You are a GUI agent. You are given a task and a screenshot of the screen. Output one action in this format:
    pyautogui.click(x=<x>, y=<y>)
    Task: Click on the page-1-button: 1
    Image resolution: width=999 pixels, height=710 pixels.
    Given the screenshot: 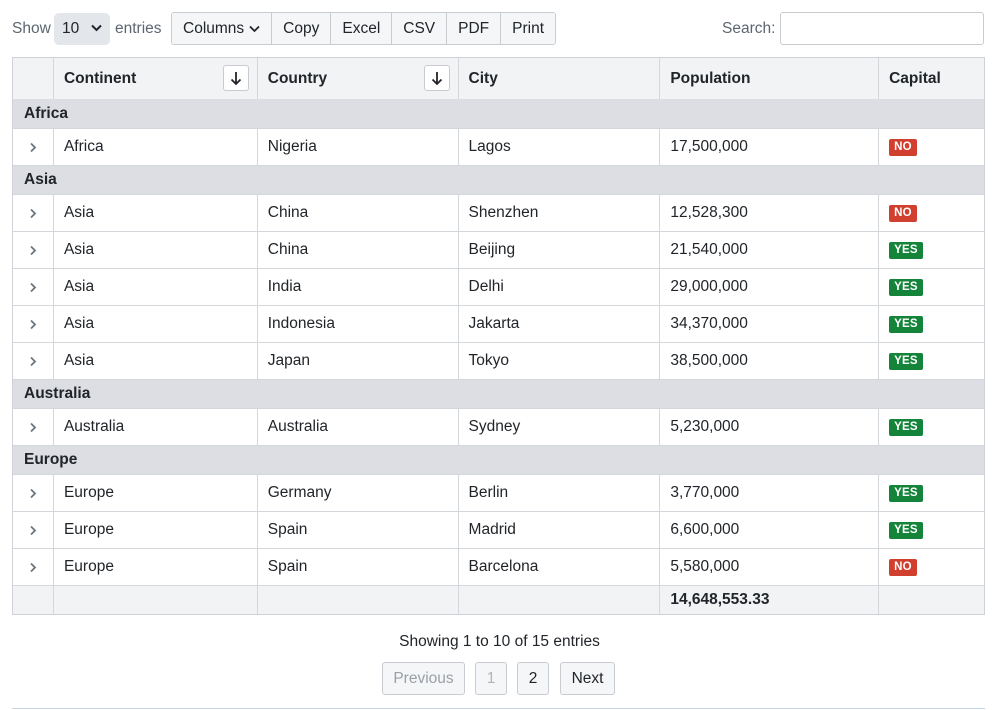 What is the action you would take?
    pyautogui.click(x=491, y=678)
    